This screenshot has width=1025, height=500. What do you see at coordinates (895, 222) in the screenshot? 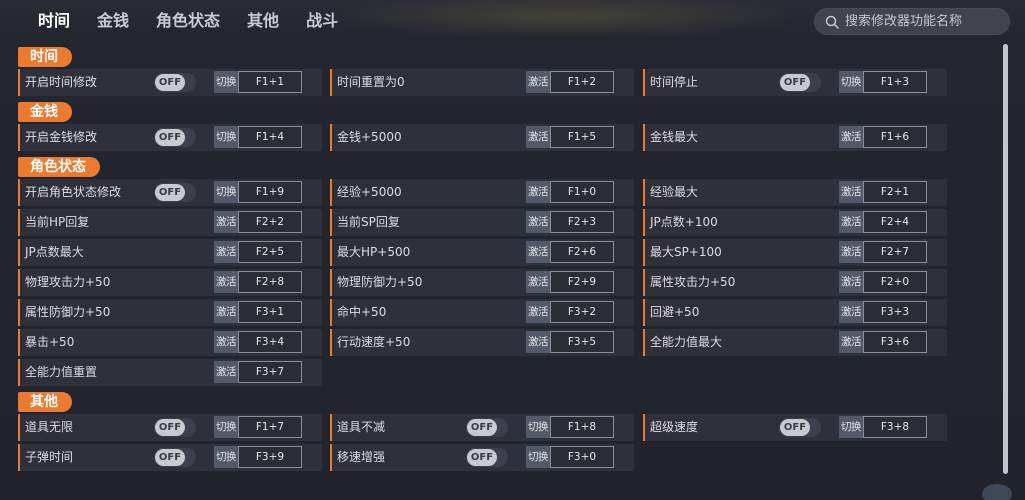
I see `hotkey-field: F2+4` at bounding box center [895, 222].